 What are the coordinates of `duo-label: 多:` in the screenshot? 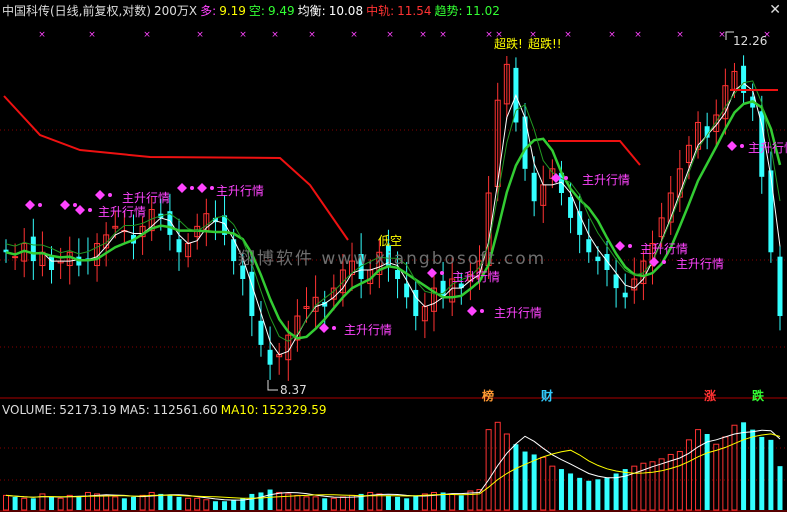 It's located at (208, 11).